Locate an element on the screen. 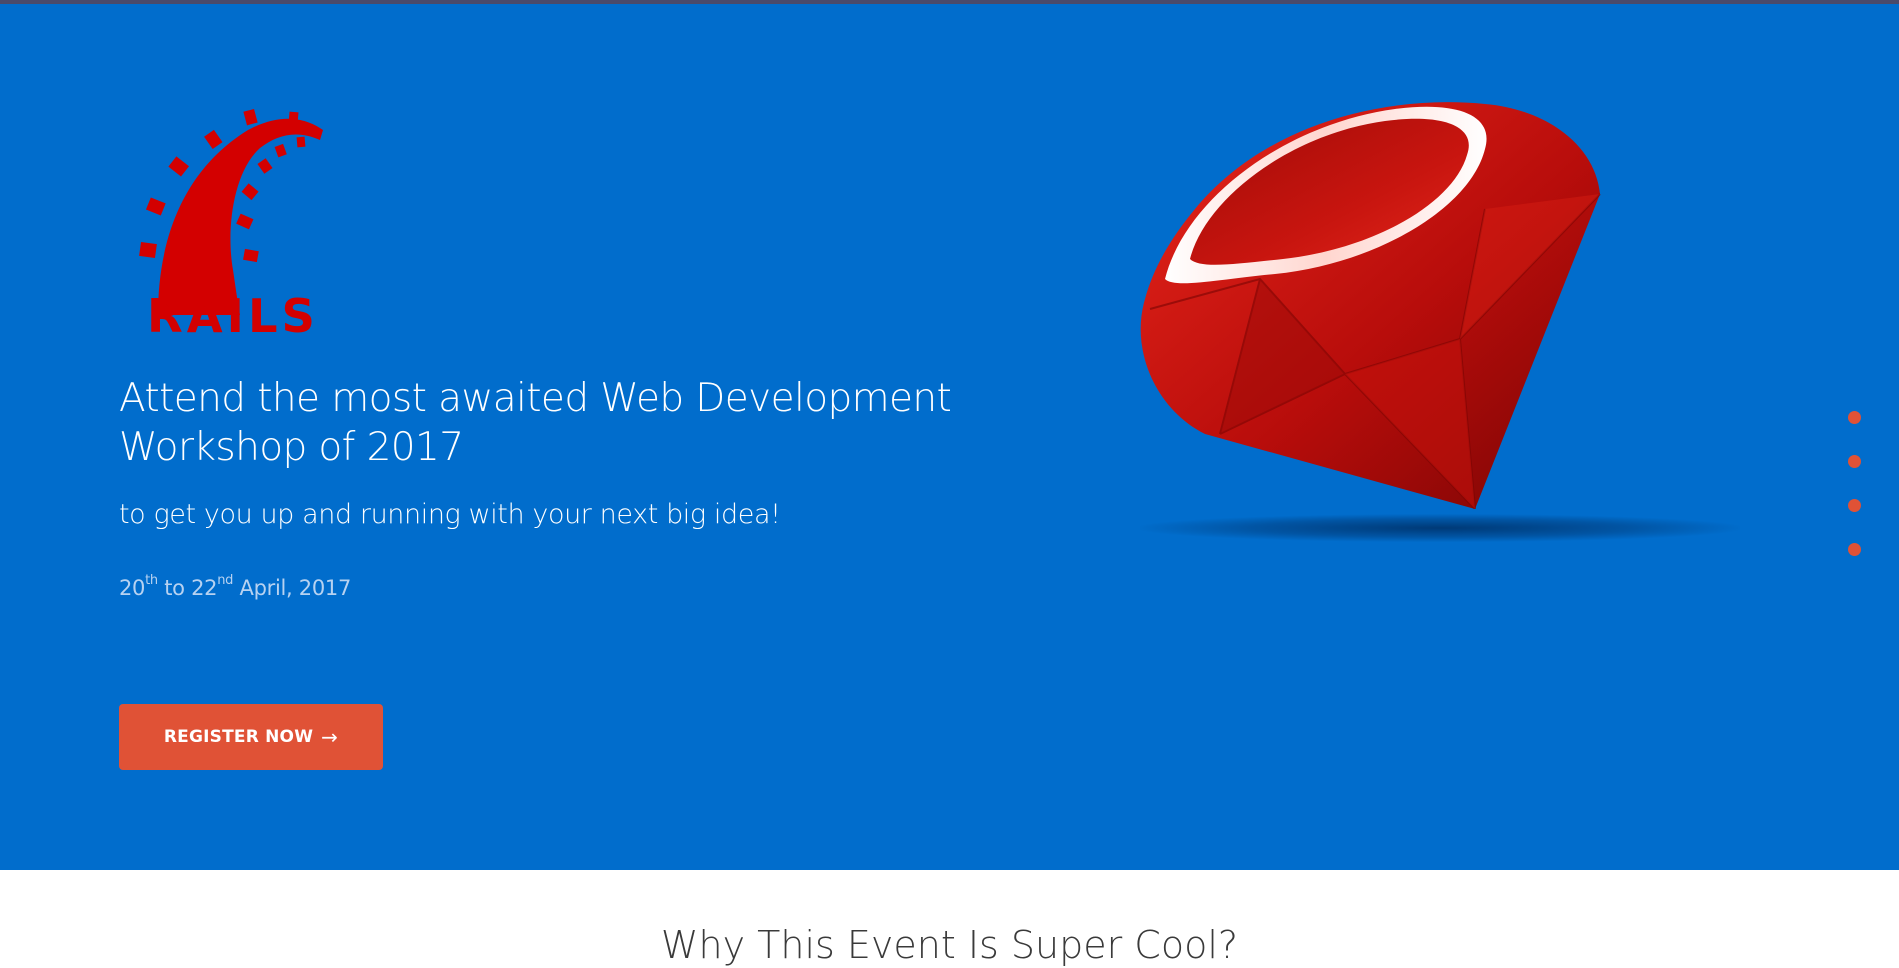 This screenshot has width=1899, height=968. start-day-suffix: th is located at coordinates (151, 580).